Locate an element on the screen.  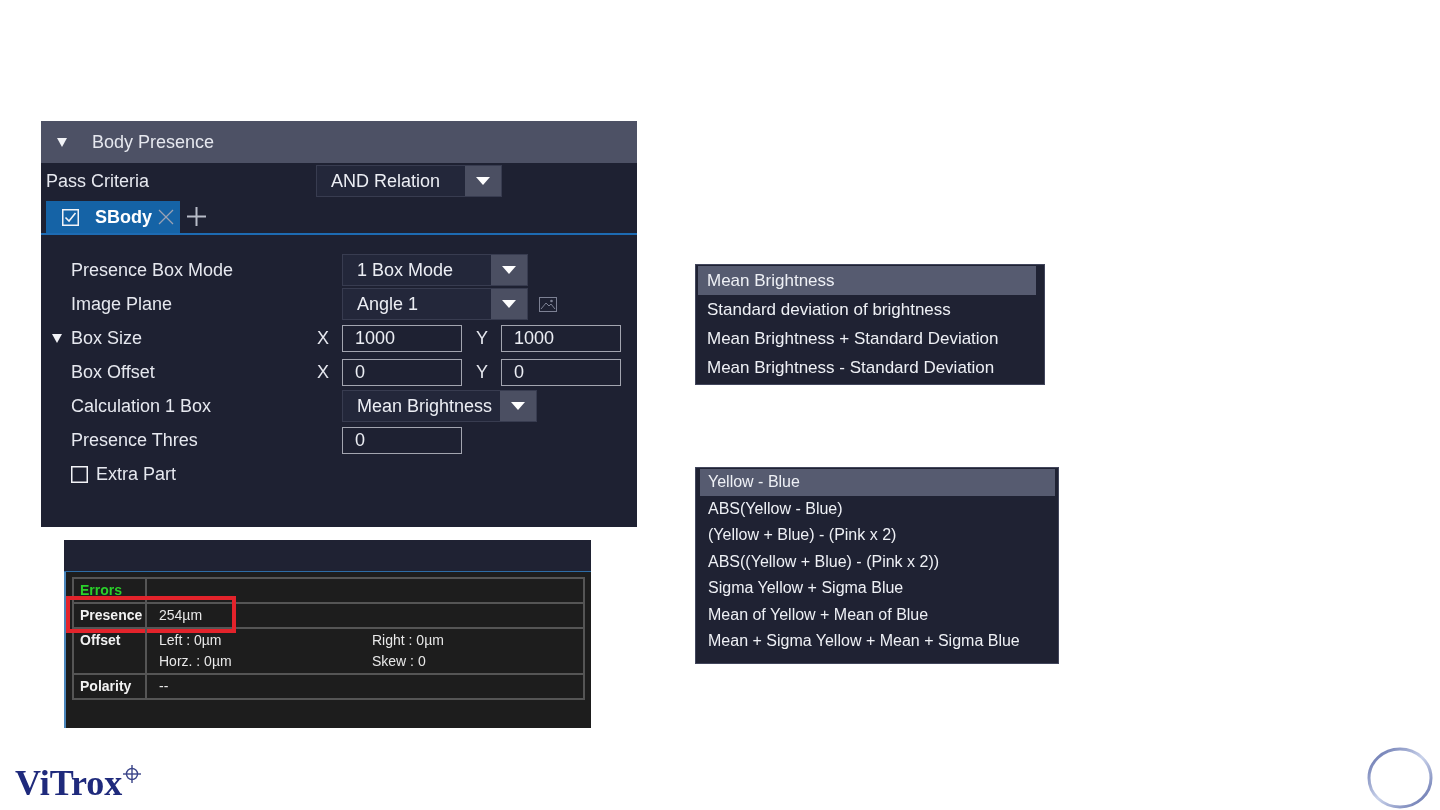
checkbox-icon is located at coordinates (79, 474).